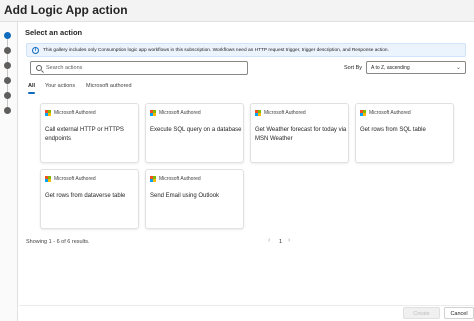 Image resolution: width=474 pixels, height=321 pixels. Describe the element at coordinates (237, 11) in the screenshot. I see `title-bar: Add Logic App action` at that location.